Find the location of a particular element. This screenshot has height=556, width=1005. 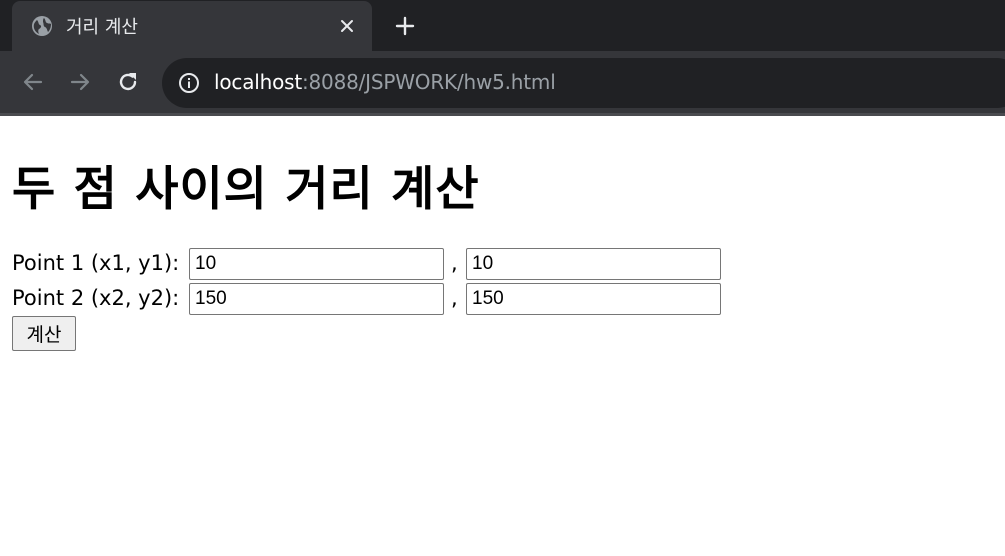

info-icon is located at coordinates (189, 83).